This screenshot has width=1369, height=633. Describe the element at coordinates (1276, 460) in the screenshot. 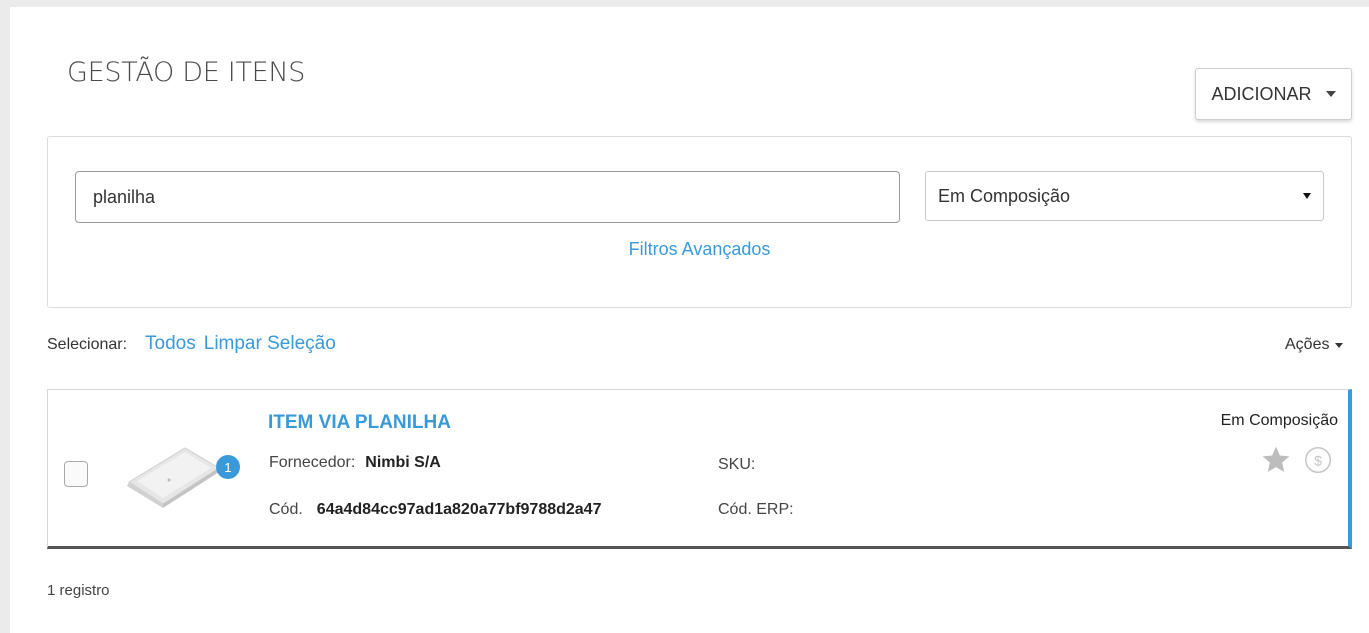

I see `star-icon` at that location.